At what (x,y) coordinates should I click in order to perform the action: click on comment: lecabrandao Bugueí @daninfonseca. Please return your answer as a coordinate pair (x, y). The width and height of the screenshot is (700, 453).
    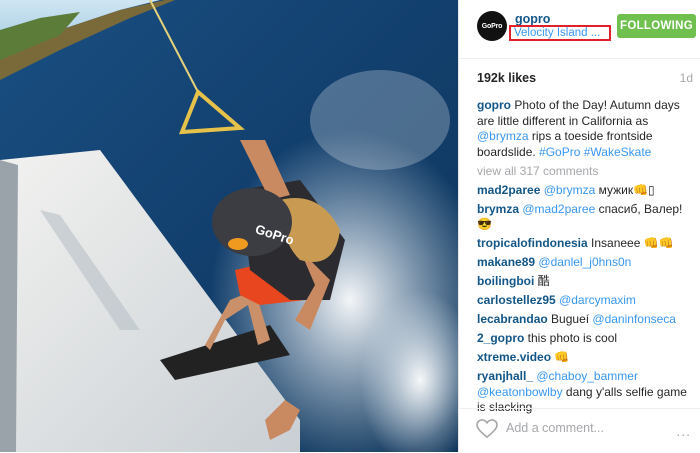
    Looking at the image, I should click on (584, 320).